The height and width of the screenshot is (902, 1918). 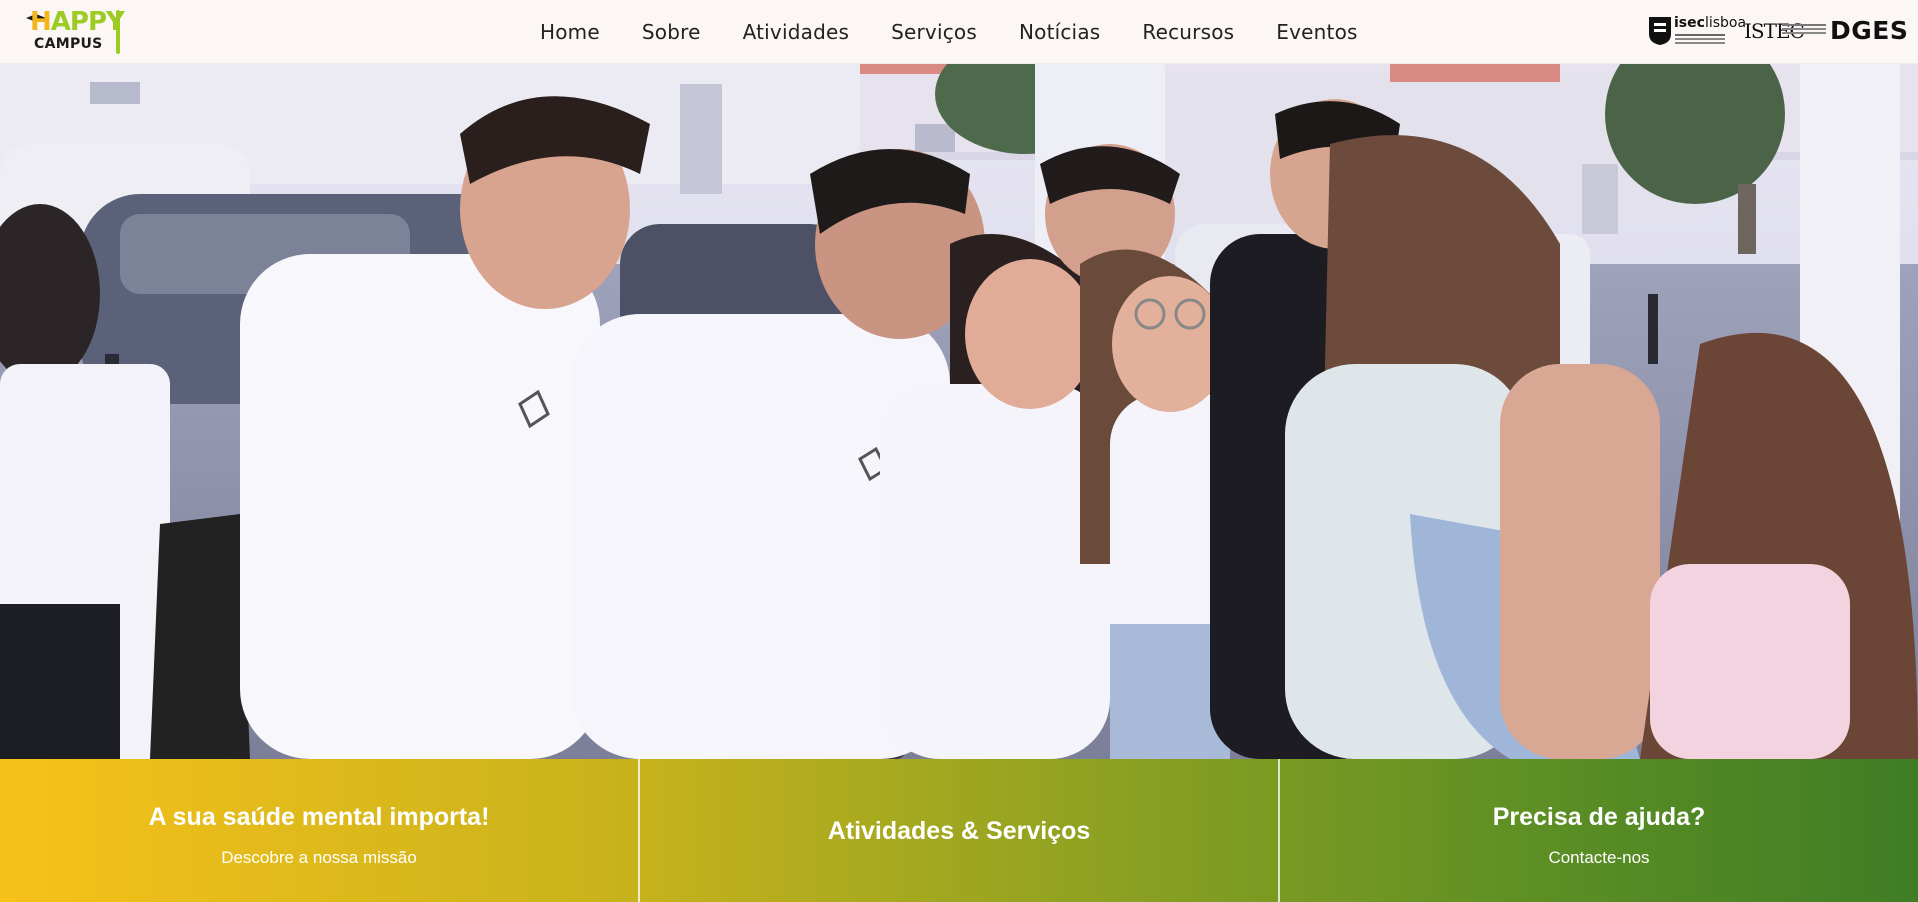 I want to click on tile-mental-health-title: A sua saúde mental importa!, so click(x=319, y=817).